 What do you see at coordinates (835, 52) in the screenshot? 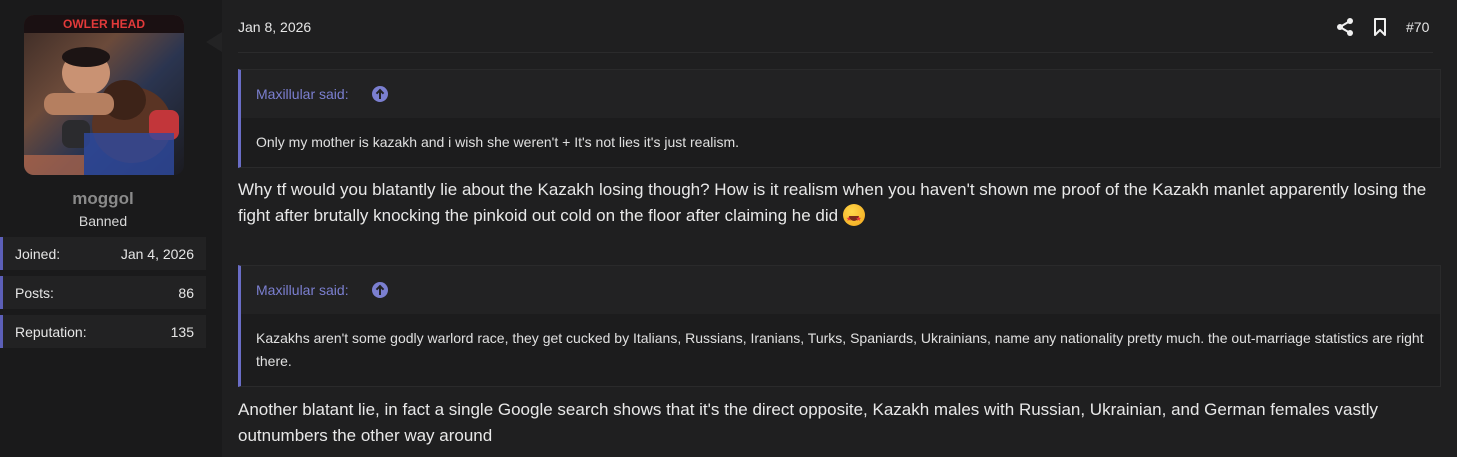
I see `header-divider` at bounding box center [835, 52].